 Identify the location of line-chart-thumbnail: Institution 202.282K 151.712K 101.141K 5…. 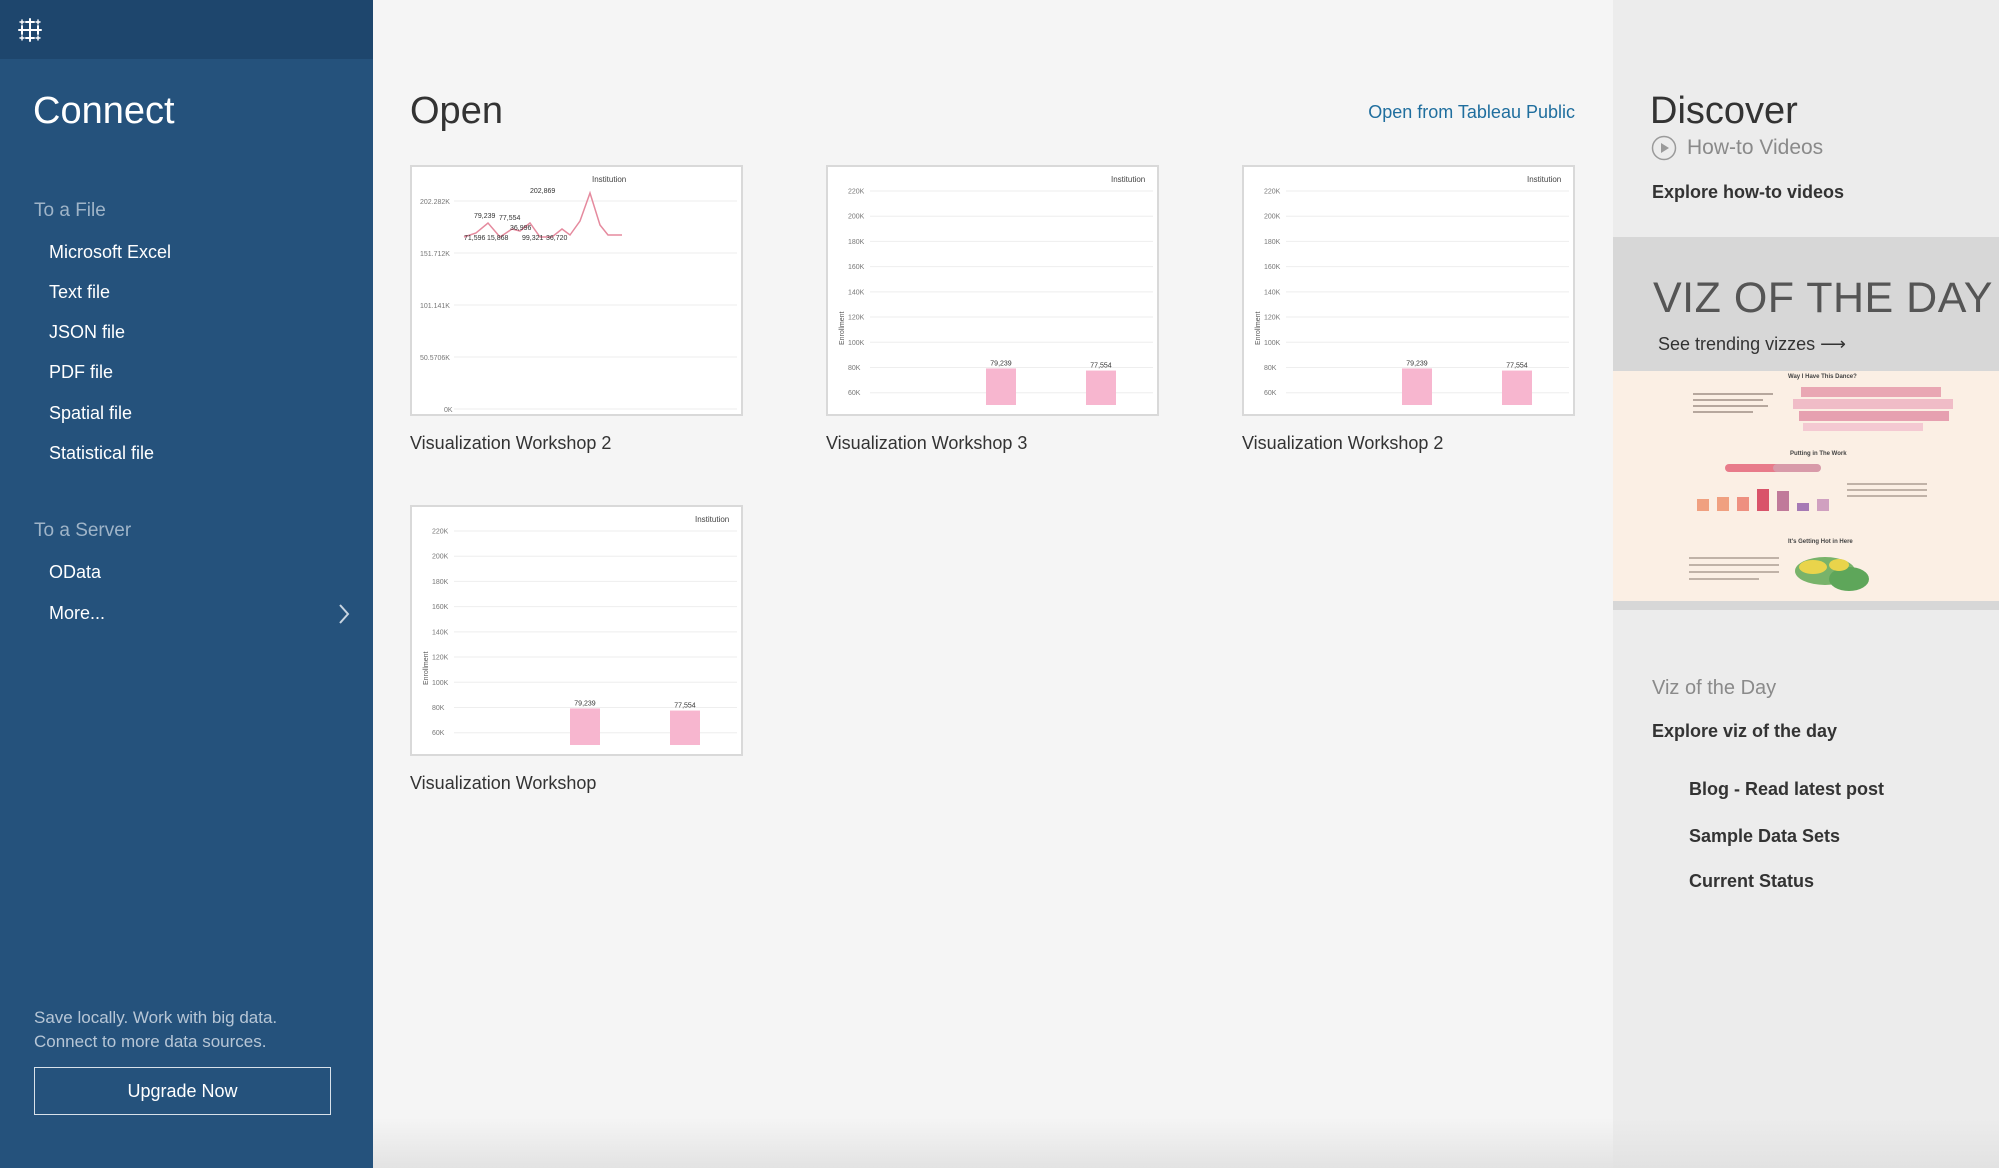
(578, 294).